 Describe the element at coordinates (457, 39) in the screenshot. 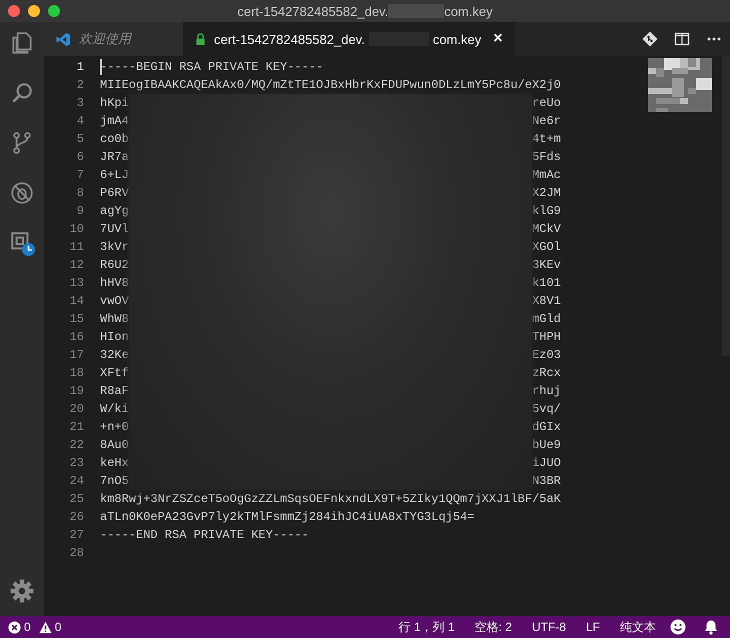

I see `tab-title: com.key` at that location.